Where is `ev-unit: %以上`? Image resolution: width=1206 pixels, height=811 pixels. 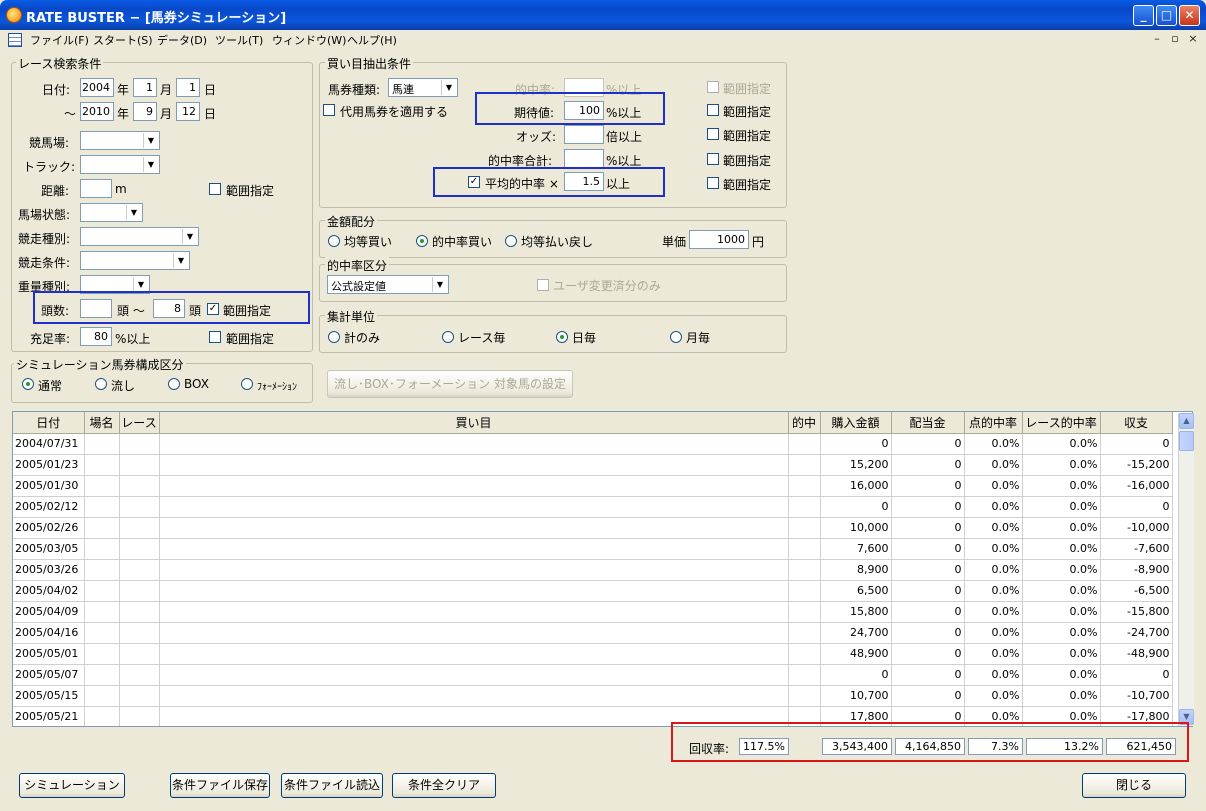 ev-unit: %以上 is located at coordinates (624, 113).